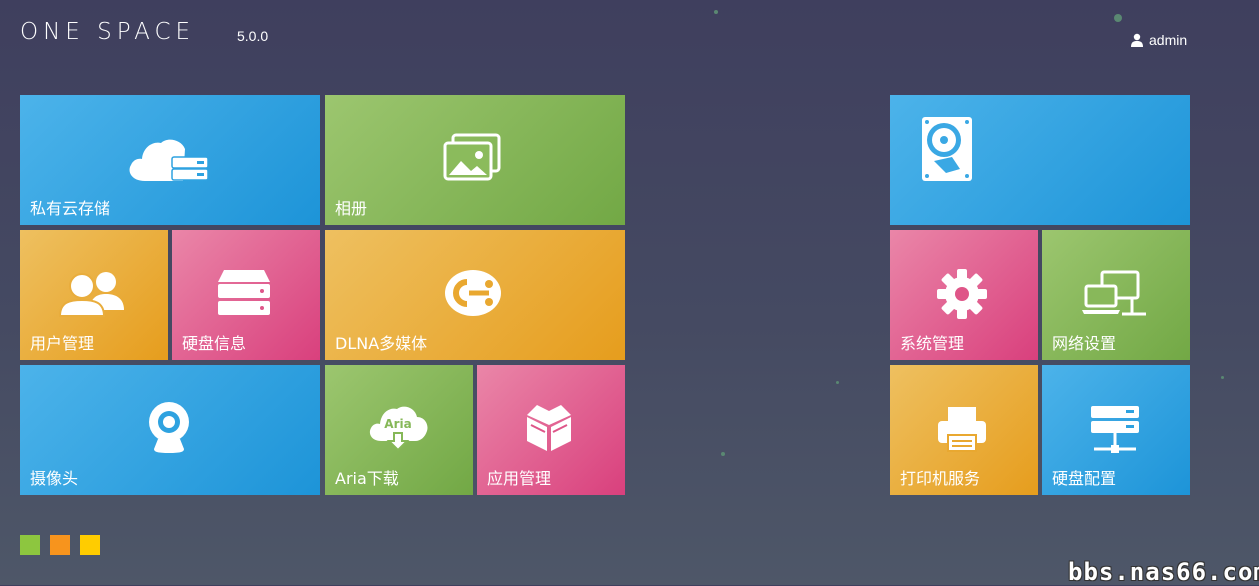  What do you see at coordinates (253, 36) in the screenshot?
I see `app-version: 5.0.0` at bounding box center [253, 36].